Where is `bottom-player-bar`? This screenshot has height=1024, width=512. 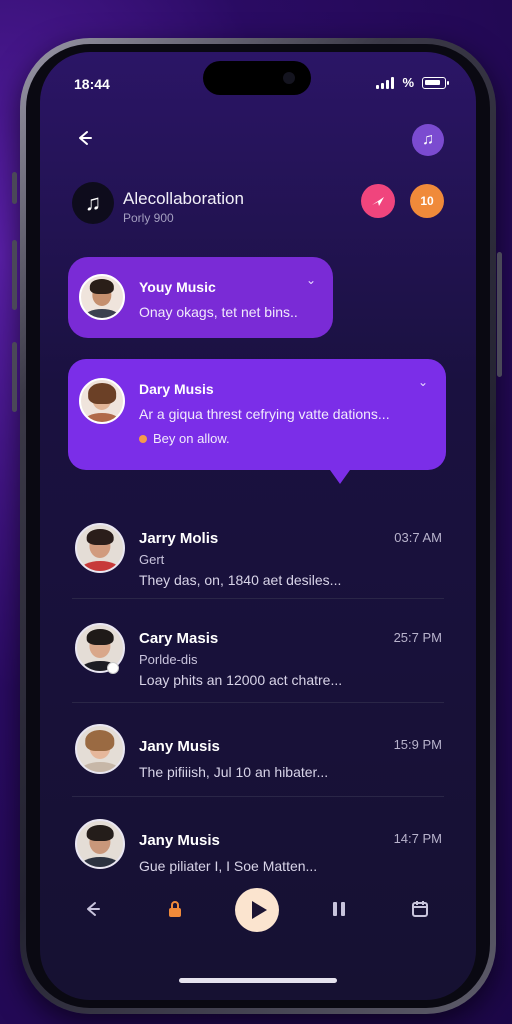
bottom-player-bar is located at coordinates (258, 912).